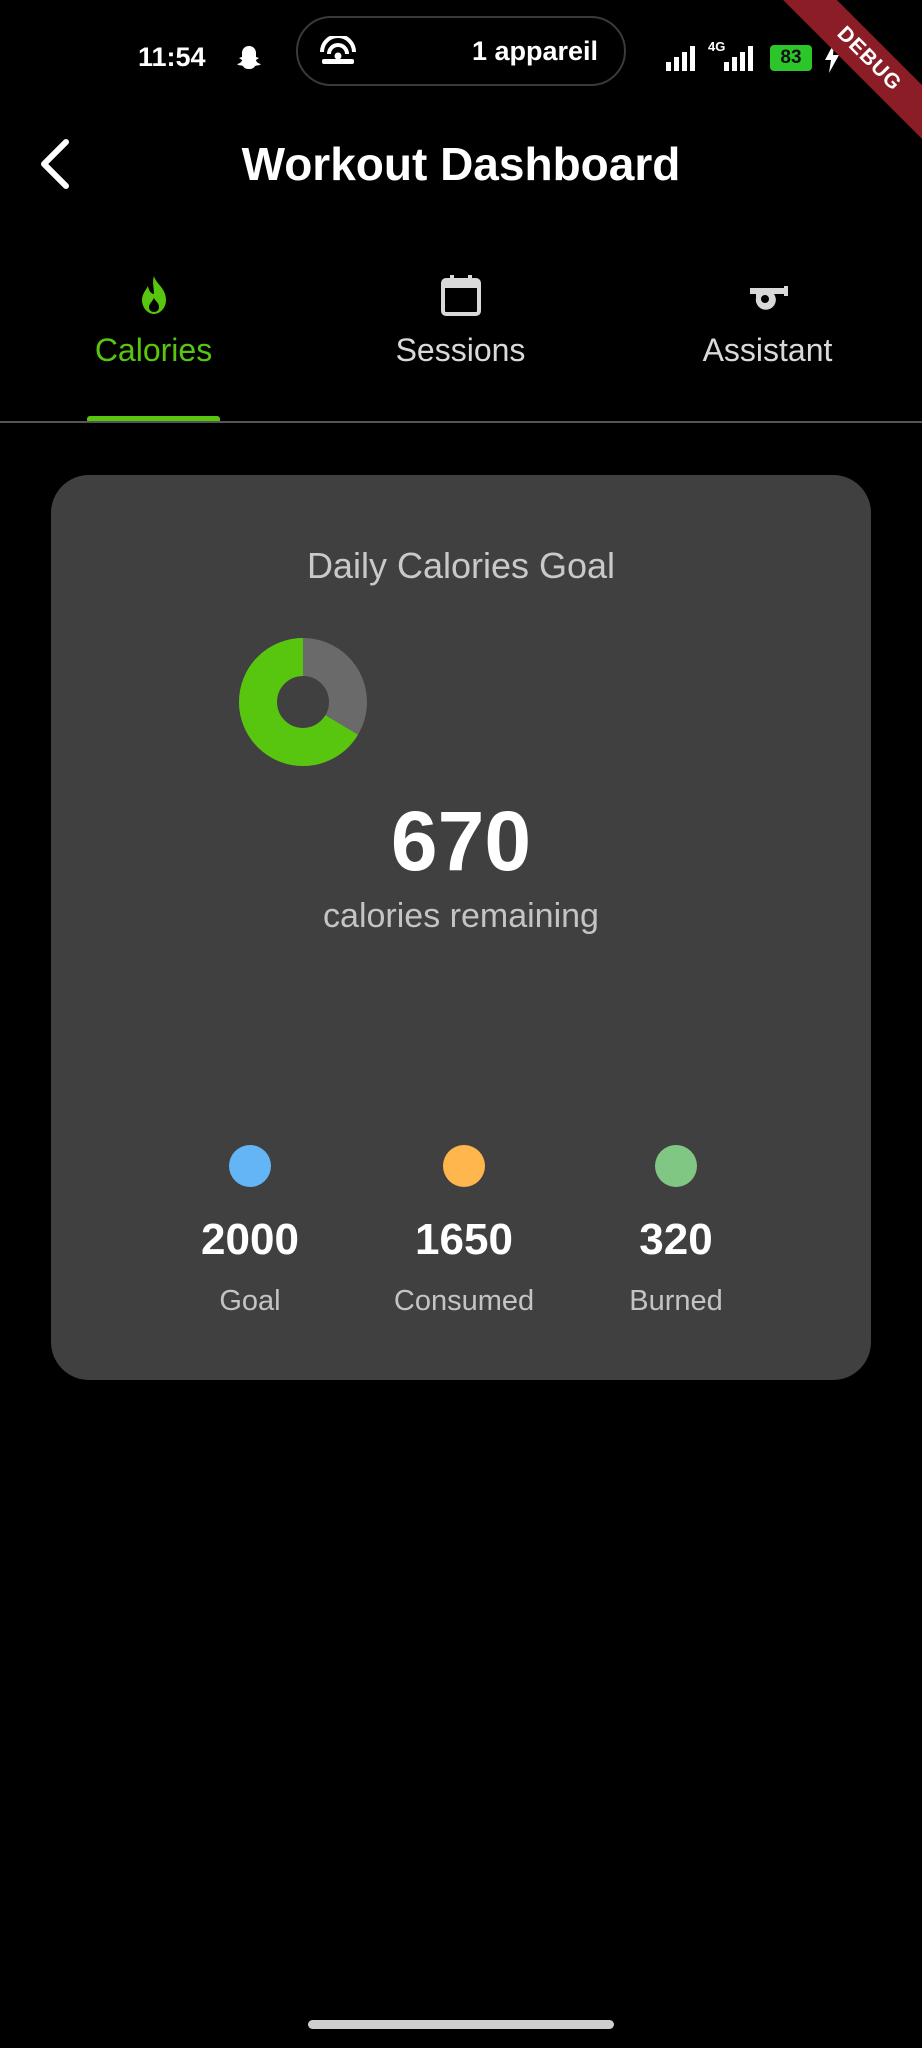 Image resolution: width=922 pixels, height=2048 pixels. What do you see at coordinates (250, 1301) in the screenshot?
I see `stat-label: Goal` at bounding box center [250, 1301].